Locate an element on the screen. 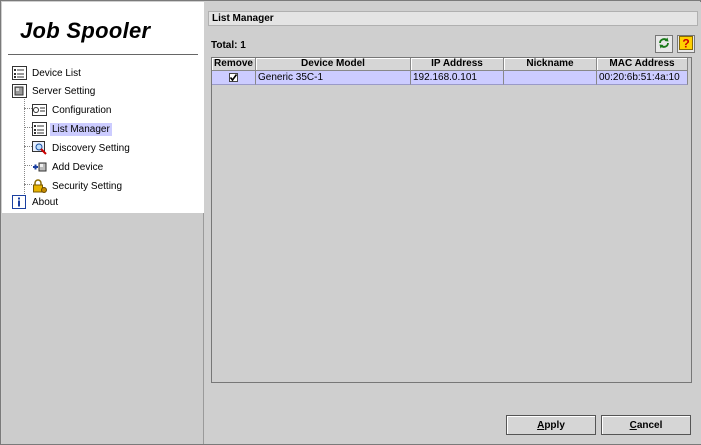 The width and height of the screenshot is (701, 445). tree-item-label: Configuration is located at coordinates (82, 110).